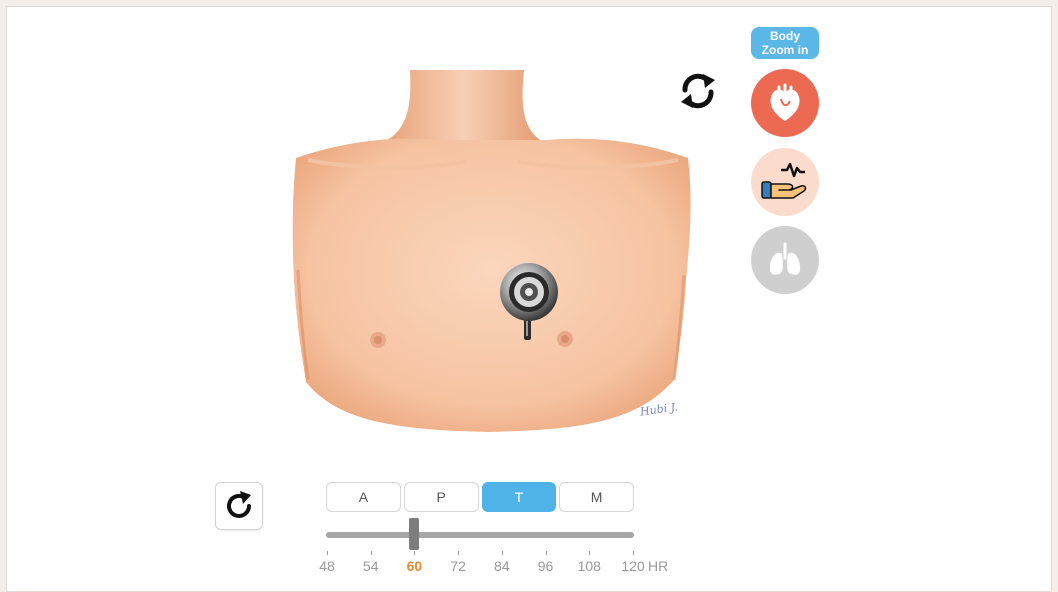 The width and height of the screenshot is (1058, 592). I want to click on auscultation-site-tabs: A P T M, so click(480, 497).